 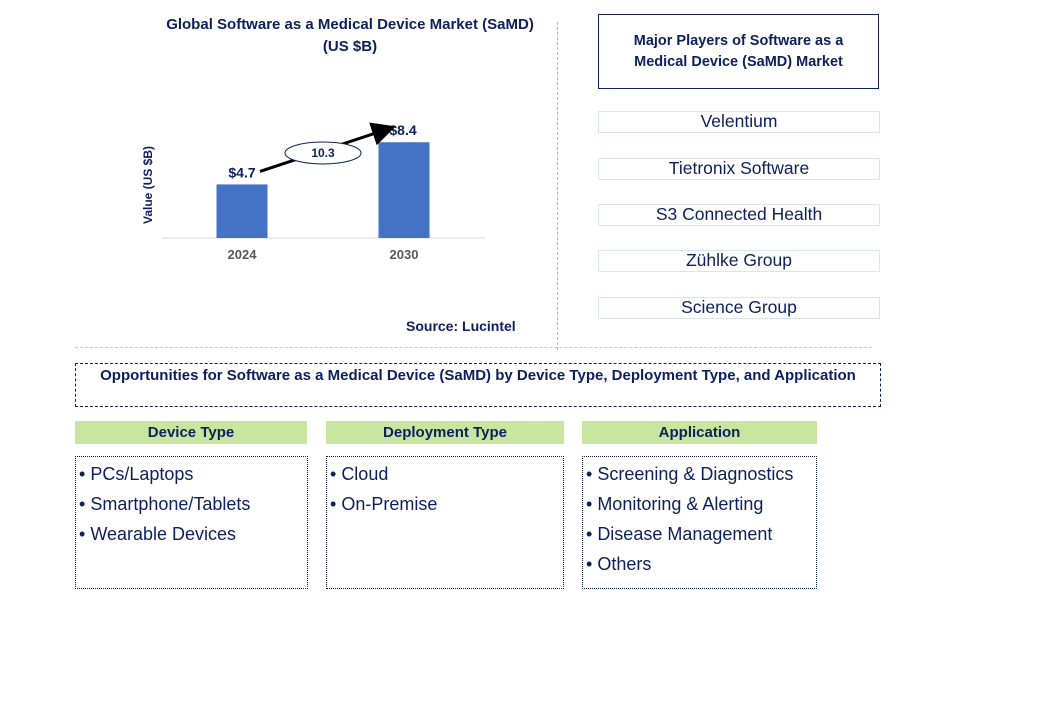 I want to click on source-note: Source: Lucintel, so click(x=461, y=326).